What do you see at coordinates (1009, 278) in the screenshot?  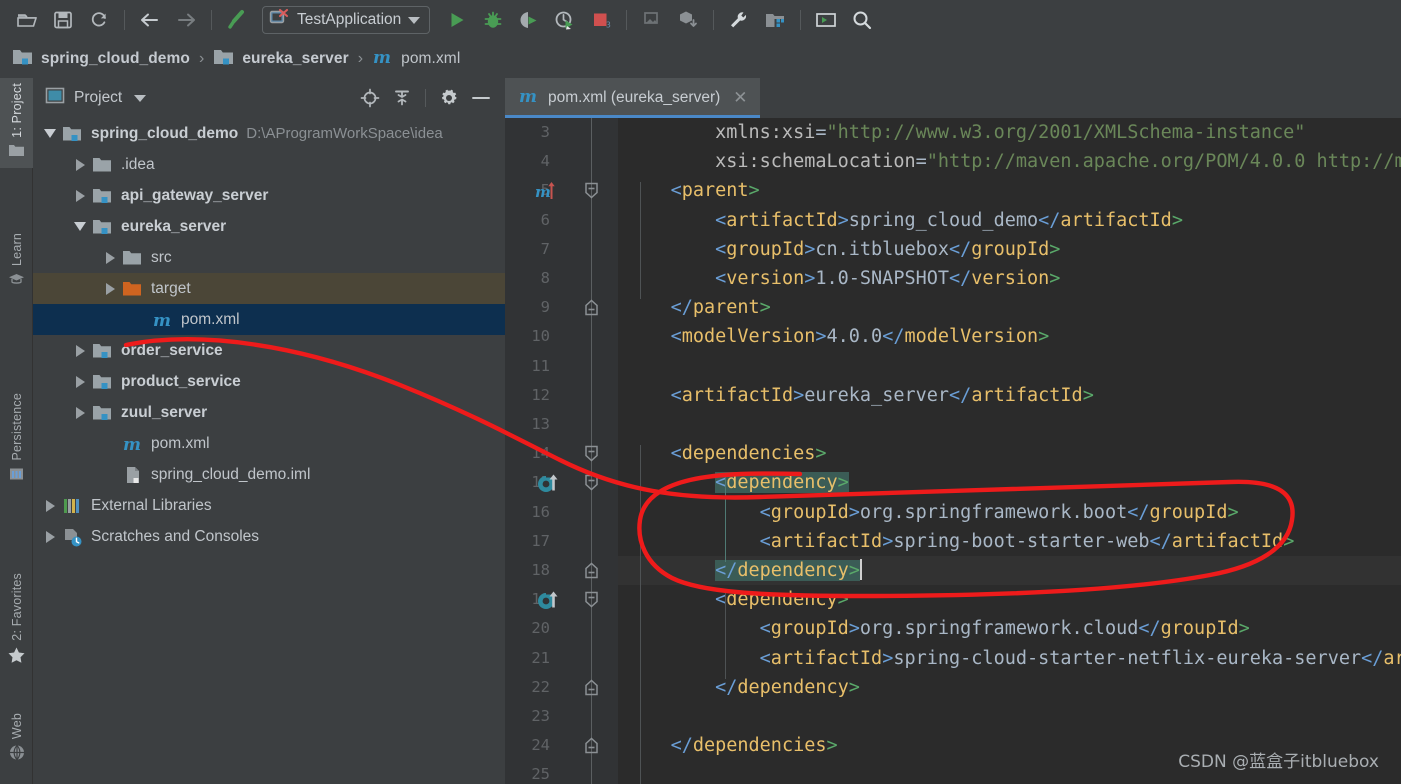 I see `code-line-8: <version>1.0-SNAPSHOT</version>` at bounding box center [1009, 278].